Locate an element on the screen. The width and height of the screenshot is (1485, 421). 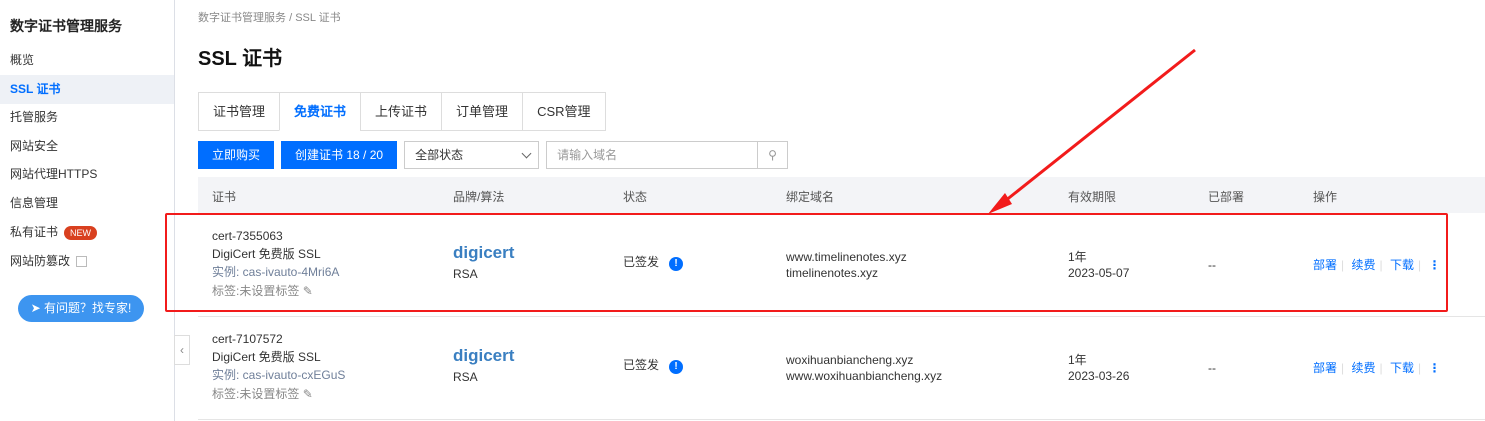
annotation-arrow is located at coordinates (1092, 131).